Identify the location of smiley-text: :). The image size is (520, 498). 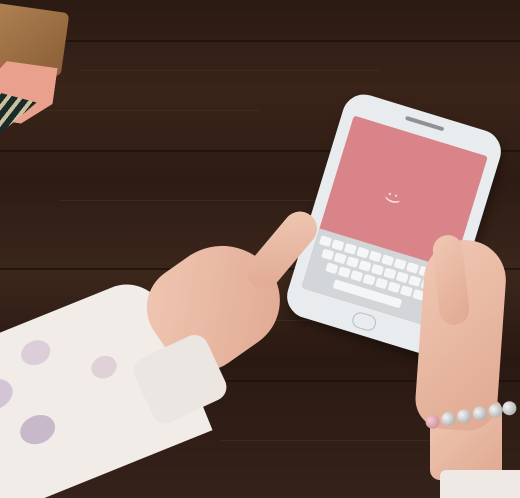
(393, 198).